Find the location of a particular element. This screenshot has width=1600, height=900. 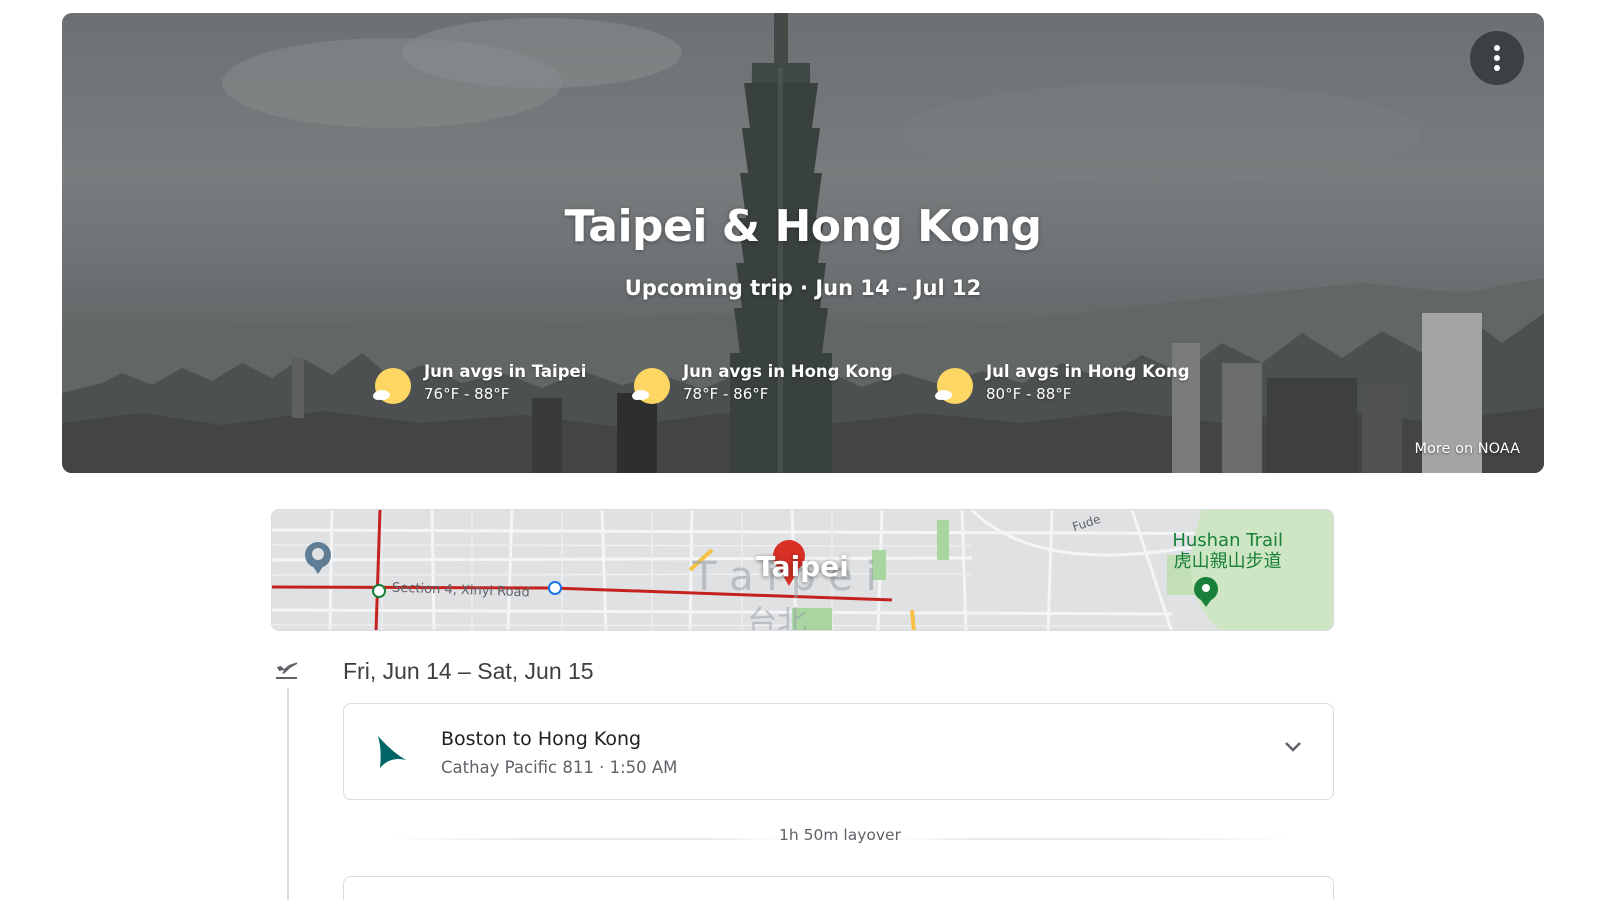

weather-temps: 78°F - 86°F is located at coordinates (726, 394).